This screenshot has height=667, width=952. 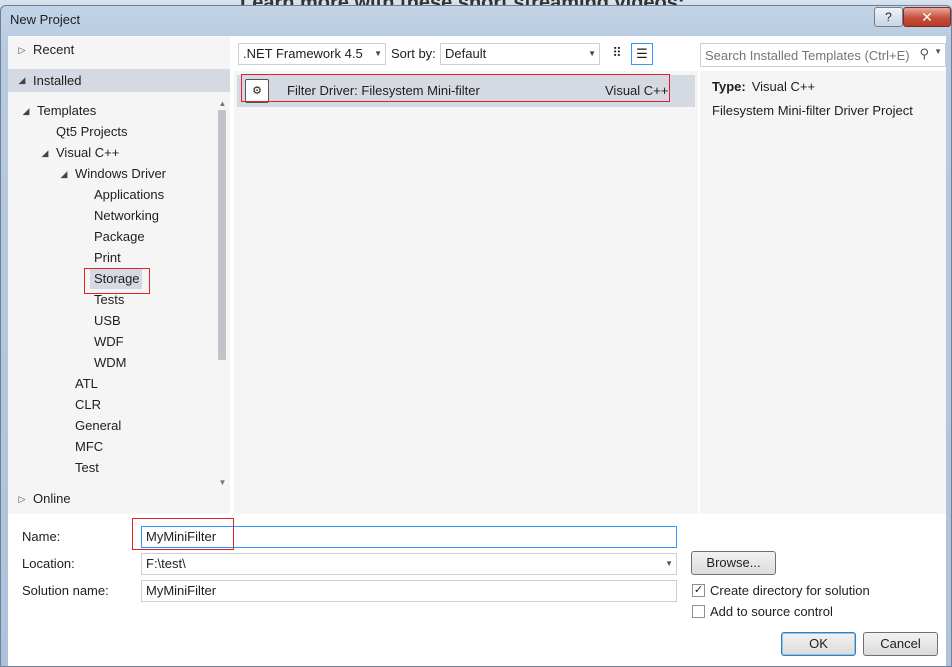 What do you see at coordinates (222, 104) in the screenshot?
I see `scroll-up-arrow-icon: ▲` at bounding box center [222, 104].